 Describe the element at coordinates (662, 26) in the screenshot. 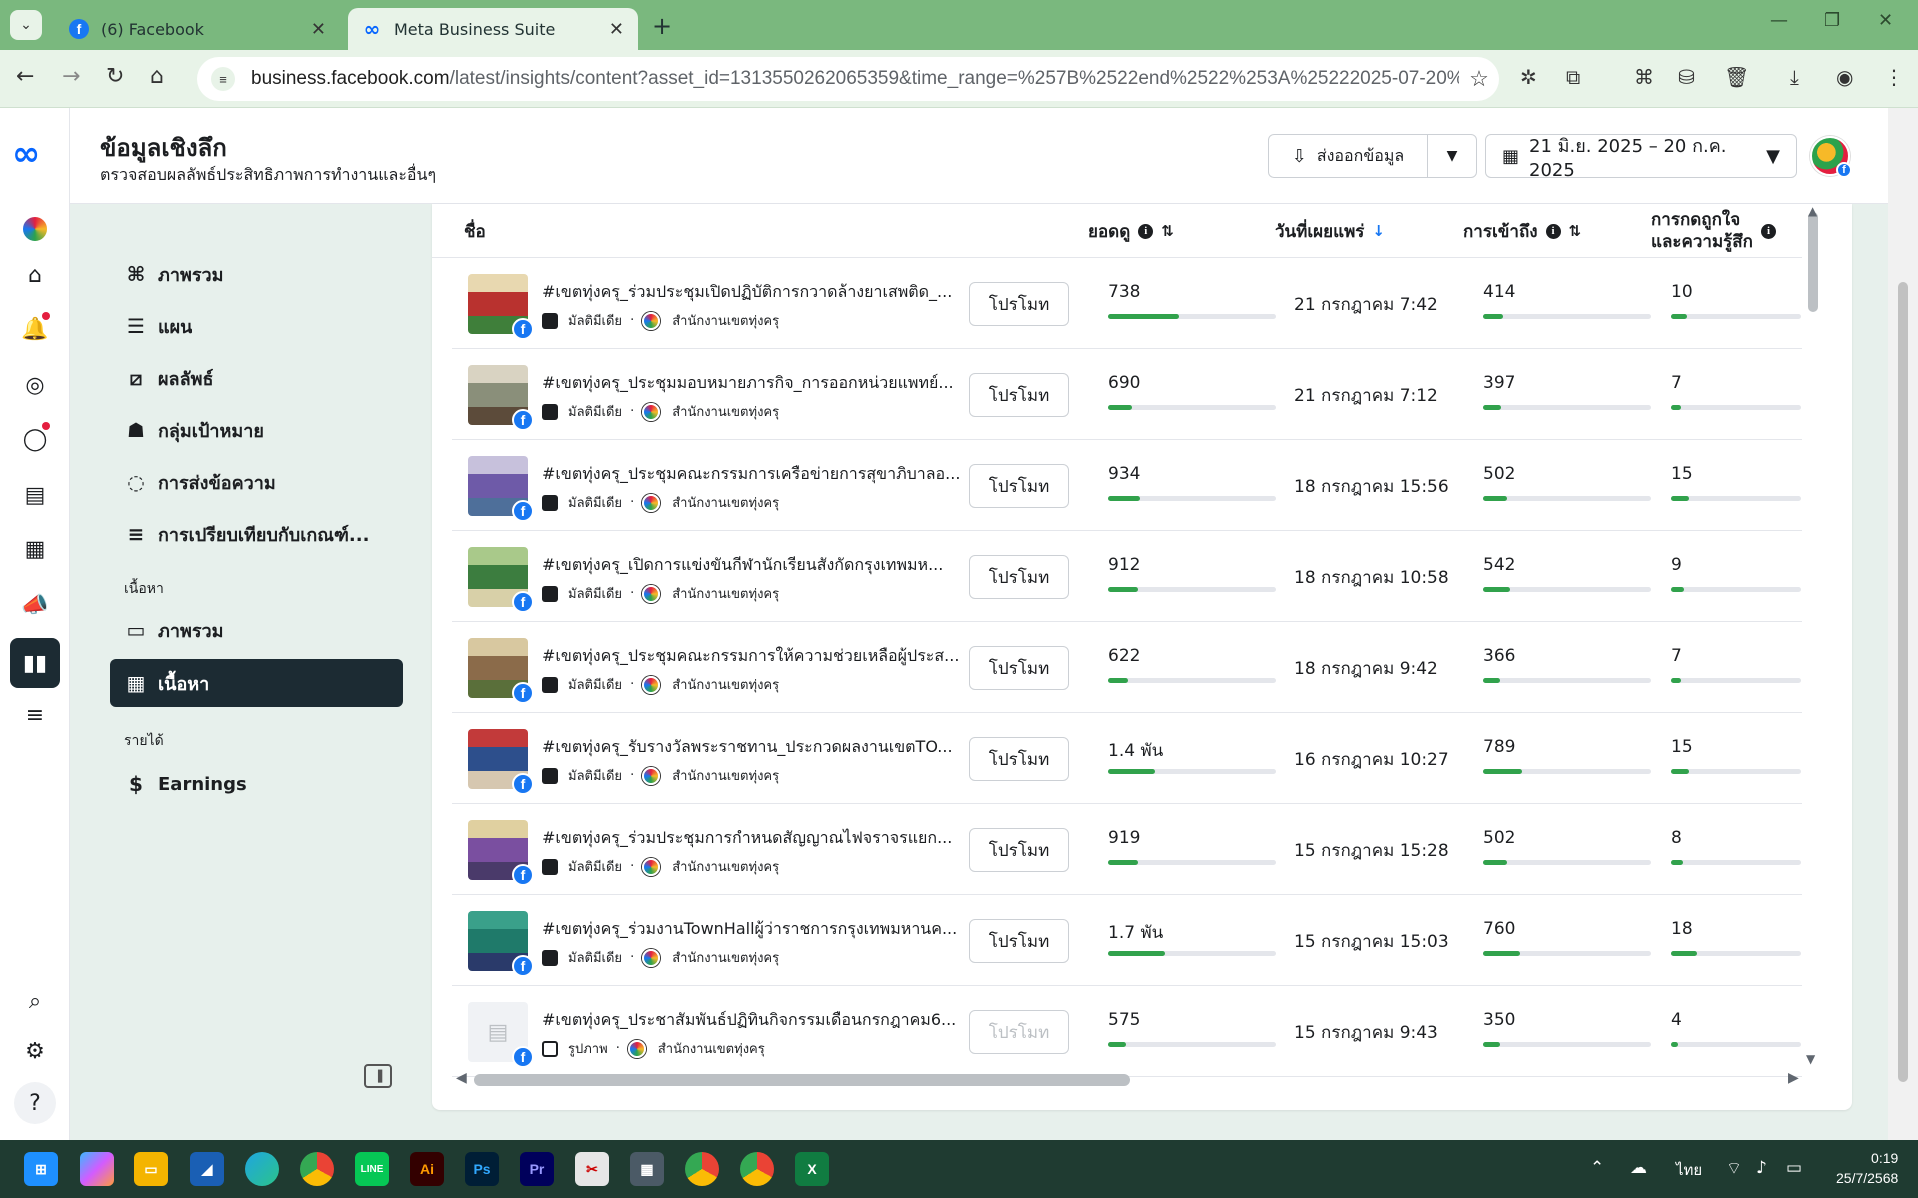

I see `new-tab-button: +` at that location.